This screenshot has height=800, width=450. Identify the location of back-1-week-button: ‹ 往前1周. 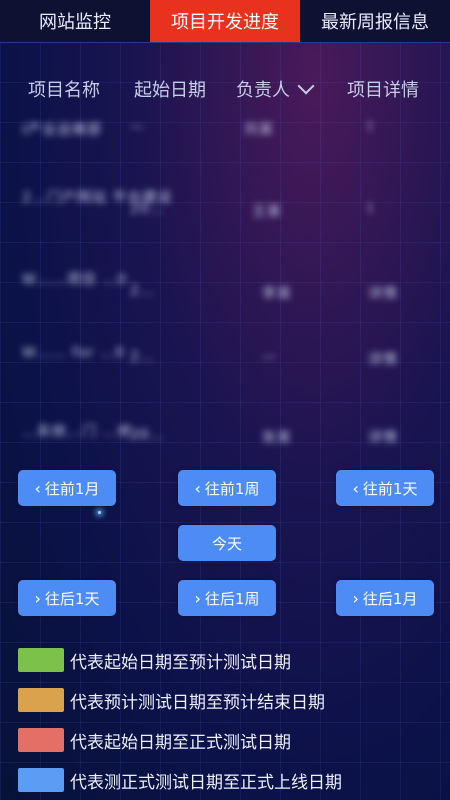
(227, 488).